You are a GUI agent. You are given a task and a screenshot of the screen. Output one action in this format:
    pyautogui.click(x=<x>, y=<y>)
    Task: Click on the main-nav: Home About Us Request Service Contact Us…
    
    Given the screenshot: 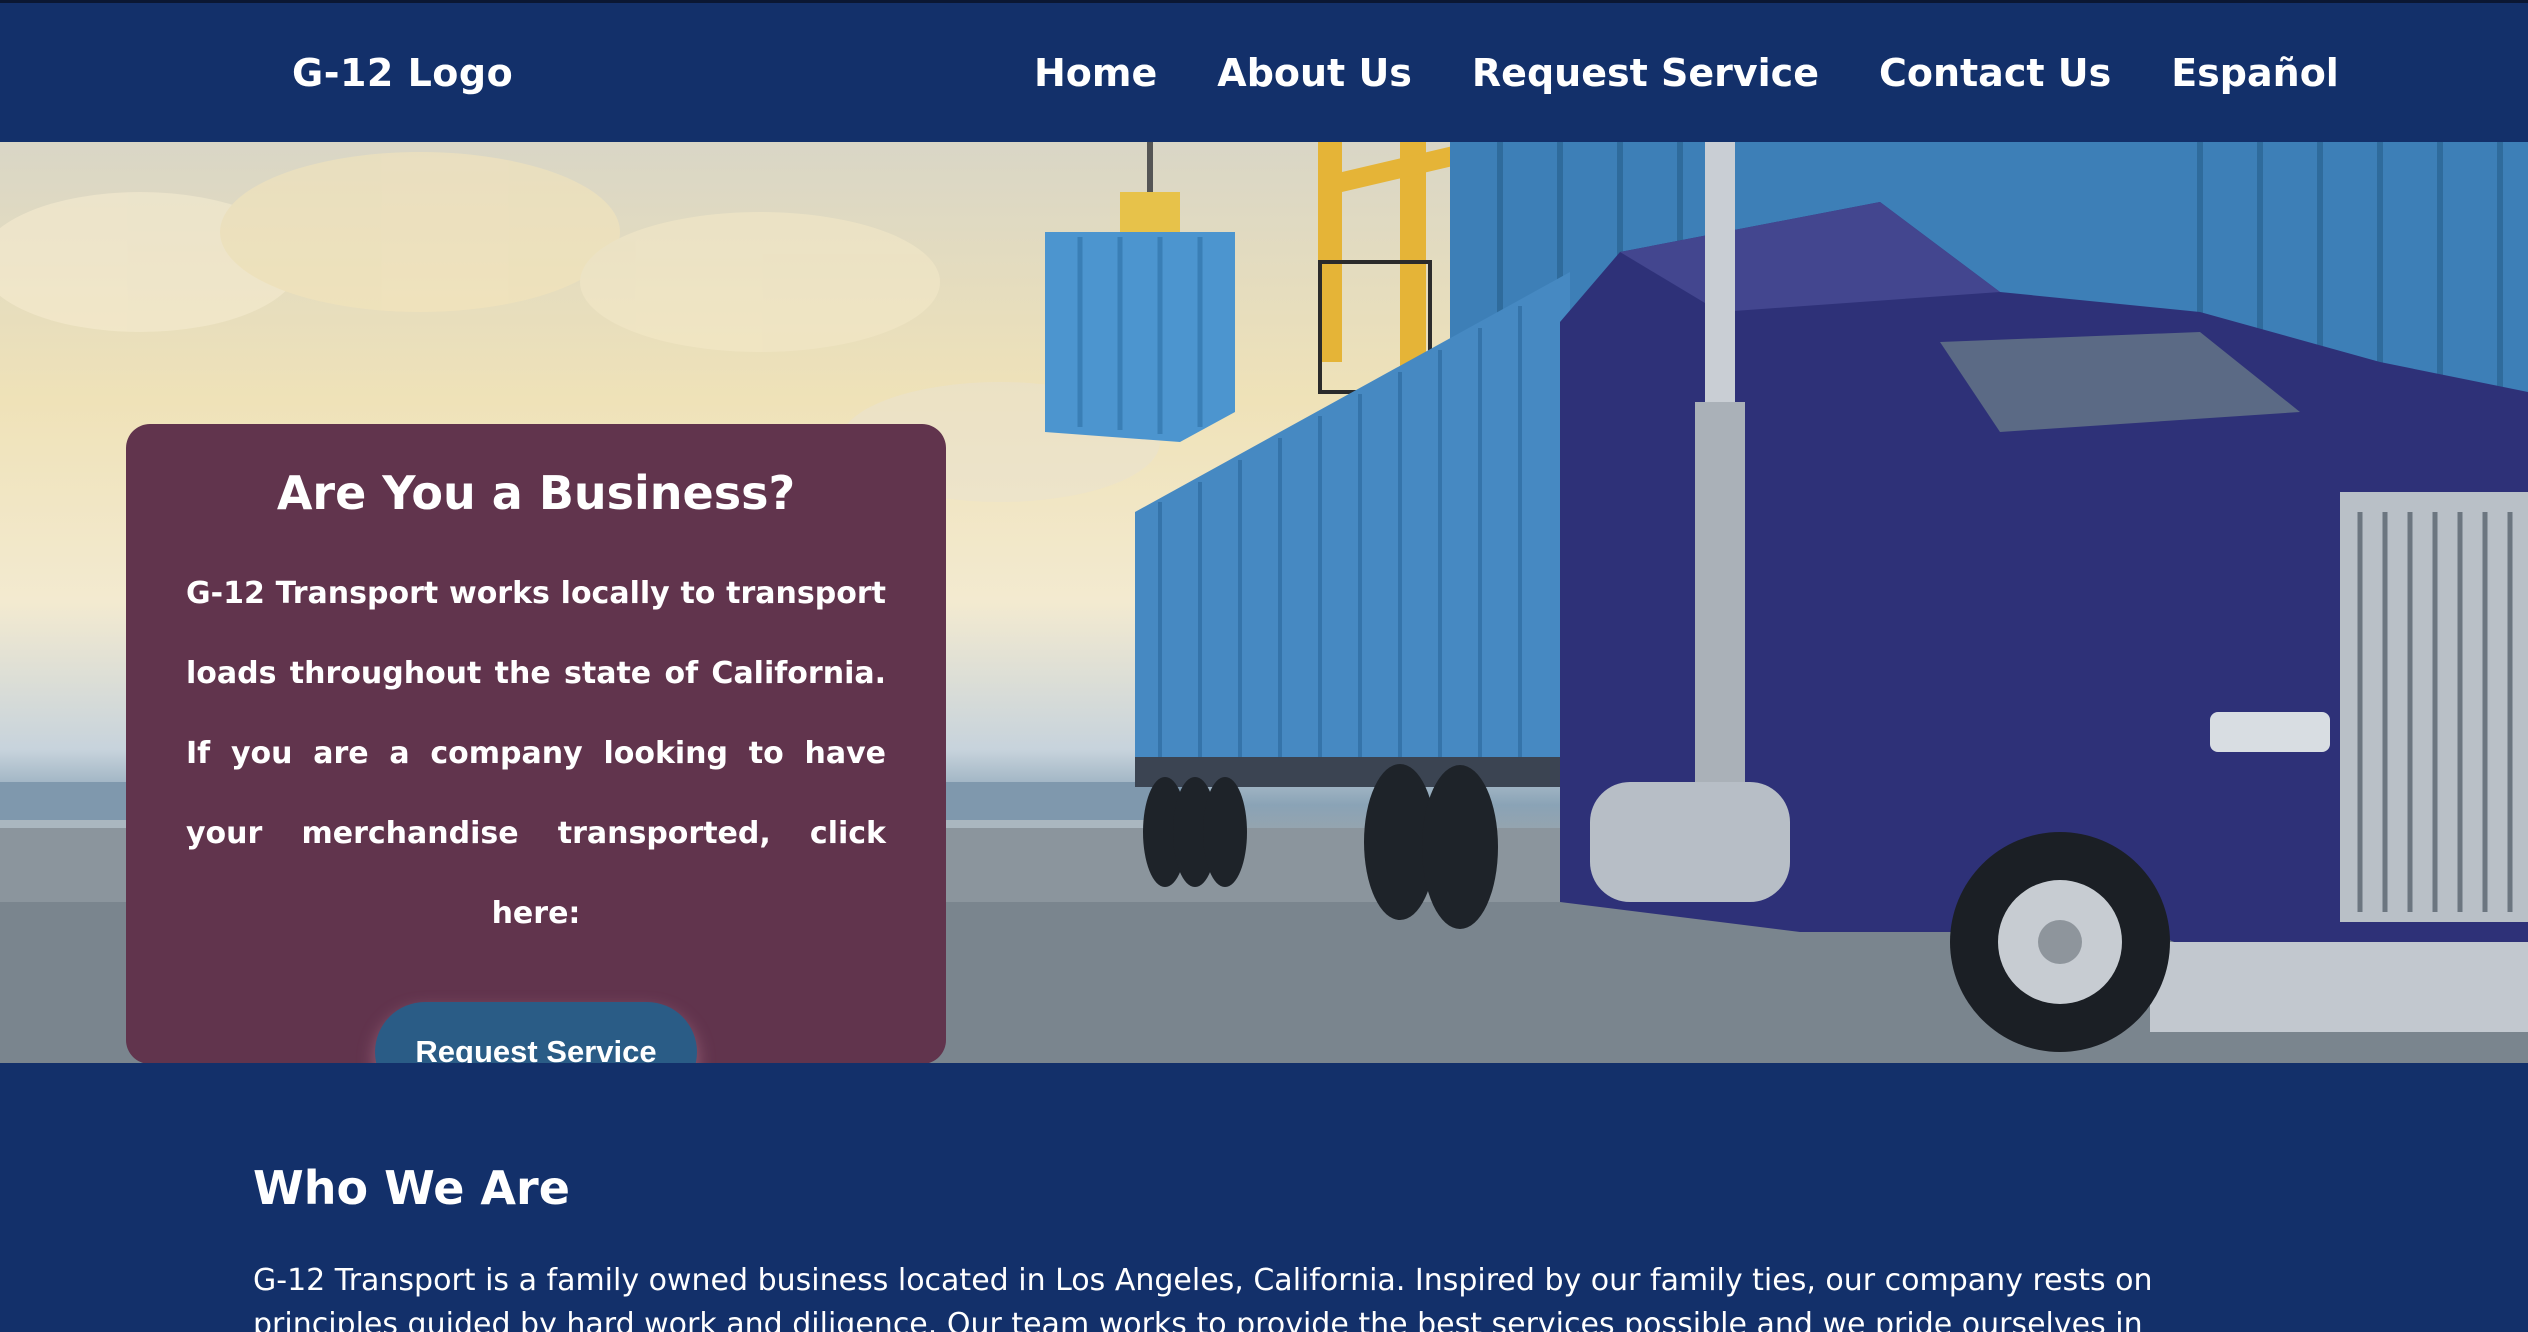 What is the action you would take?
    pyautogui.click(x=1686, y=73)
    